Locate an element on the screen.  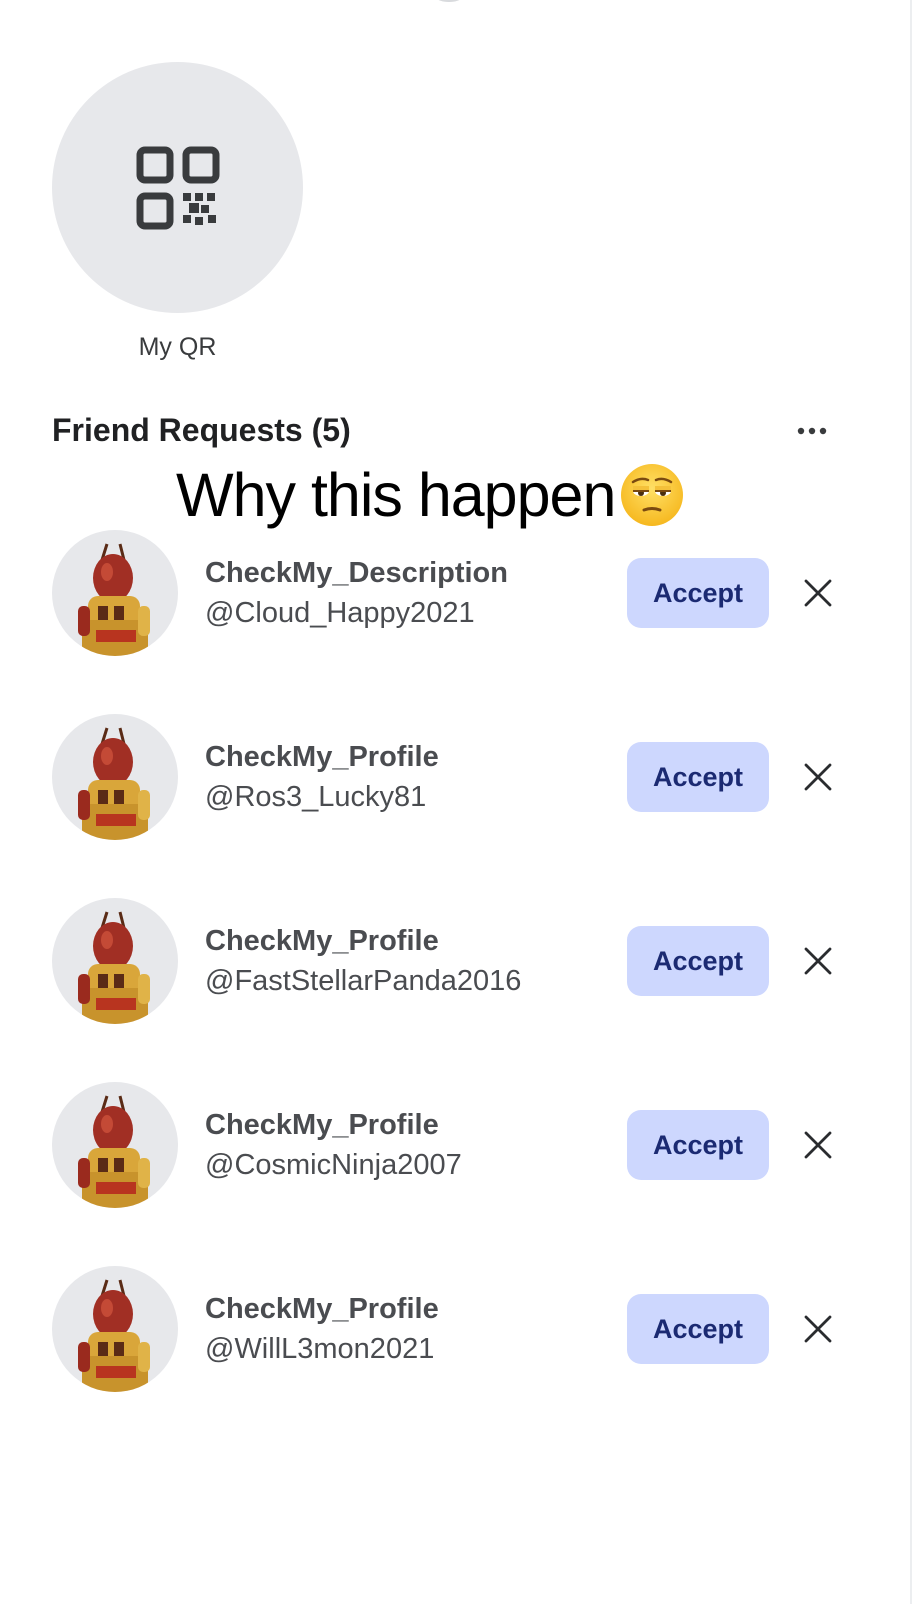
overlay-caption-text: Why this happen is located at coordinates (396, 495).